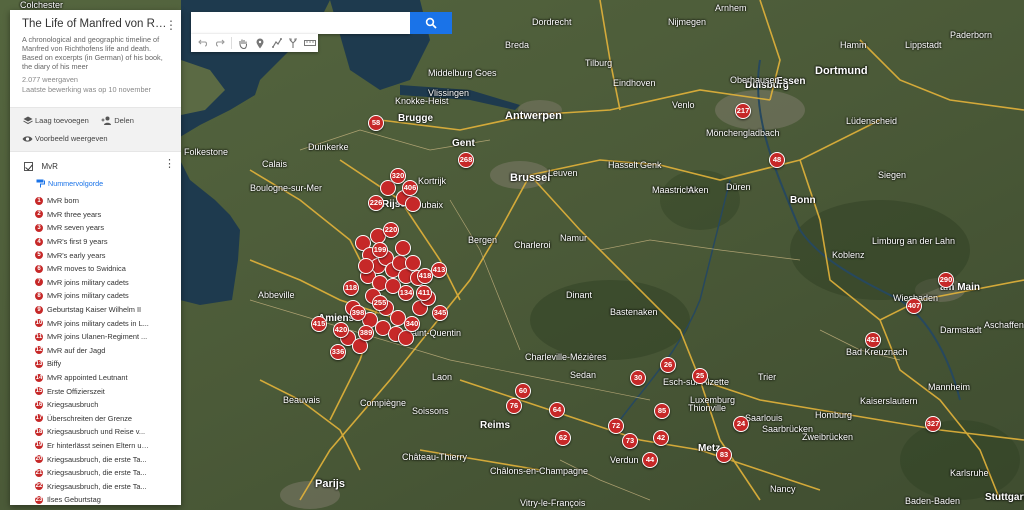 This screenshot has width=1024, height=510. Describe the element at coordinates (661, 438) in the screenshot. I see `map-marker: 42` at that location.